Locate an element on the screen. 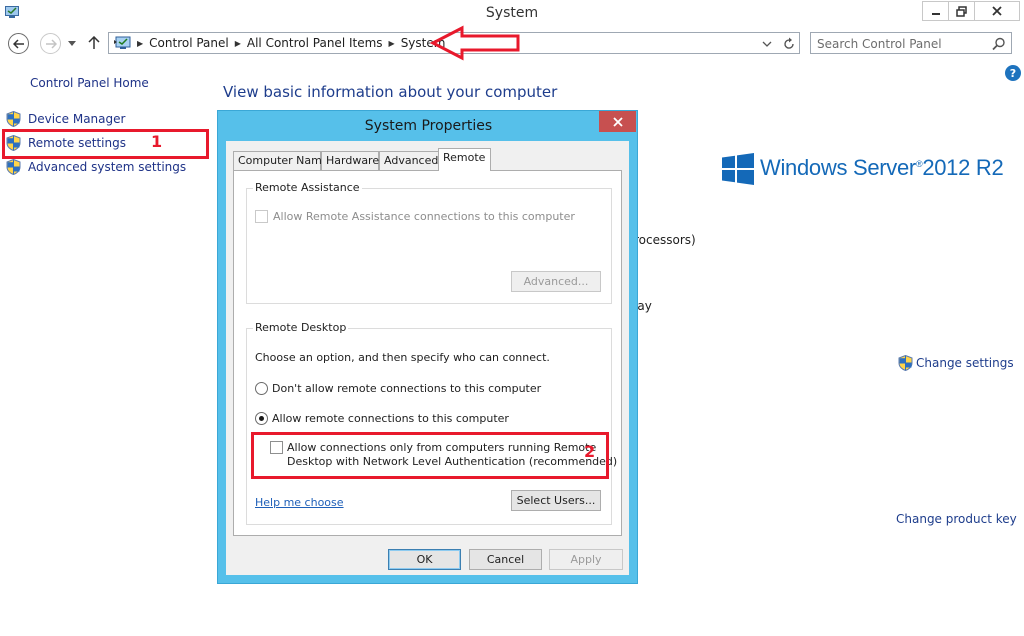 The height and width of the screenshot is (636, 1024). forward-arrow-icon is located at coordinates (51, 43).